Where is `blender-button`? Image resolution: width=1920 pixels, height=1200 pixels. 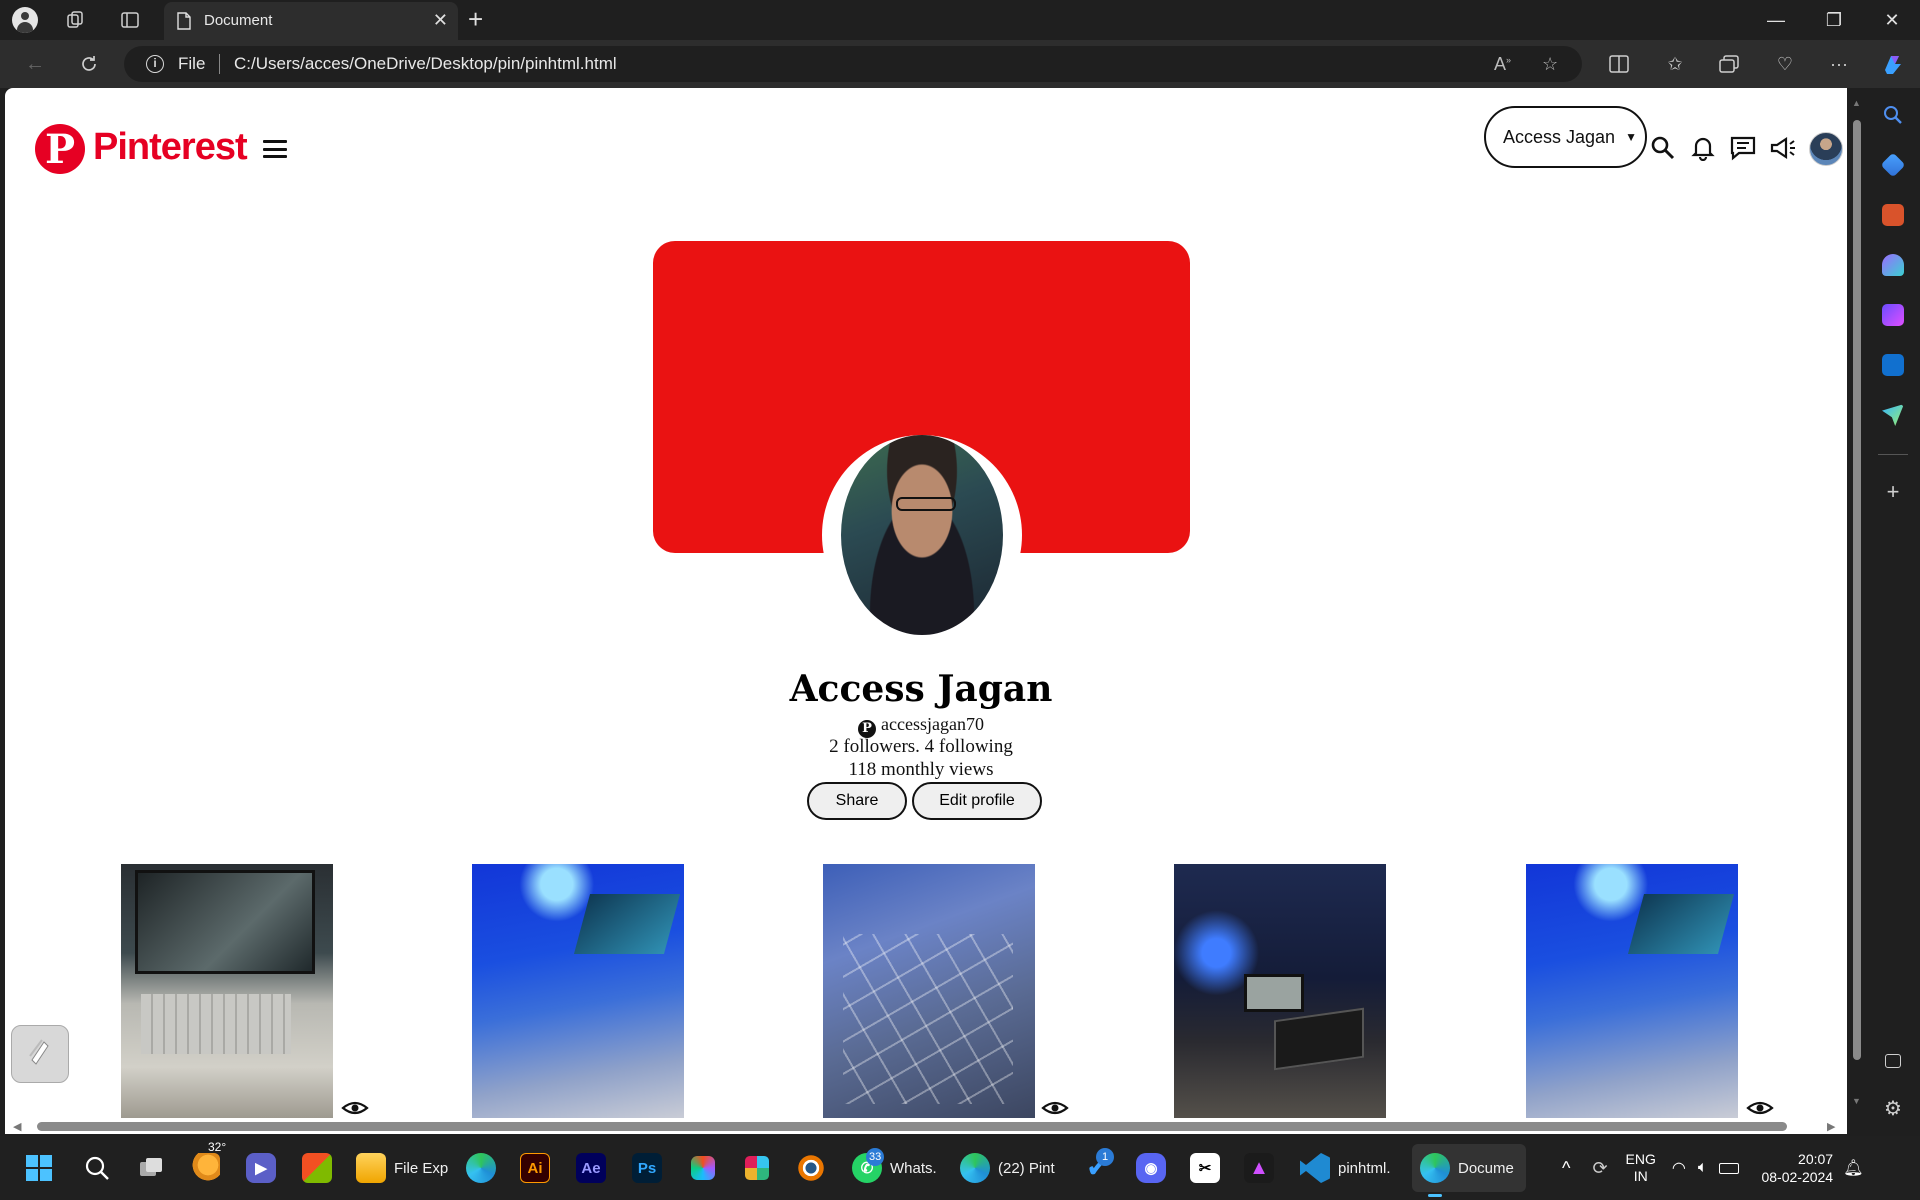 blender-button is located at coordinates (811, 1168).